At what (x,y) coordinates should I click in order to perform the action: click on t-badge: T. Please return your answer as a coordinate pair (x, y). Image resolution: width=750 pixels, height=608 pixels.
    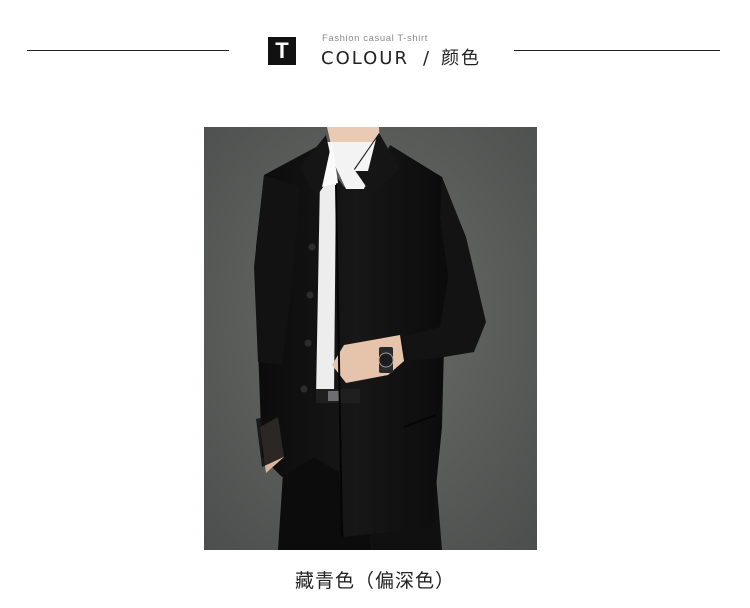
    Looking at the image, I should click on (282, 51).